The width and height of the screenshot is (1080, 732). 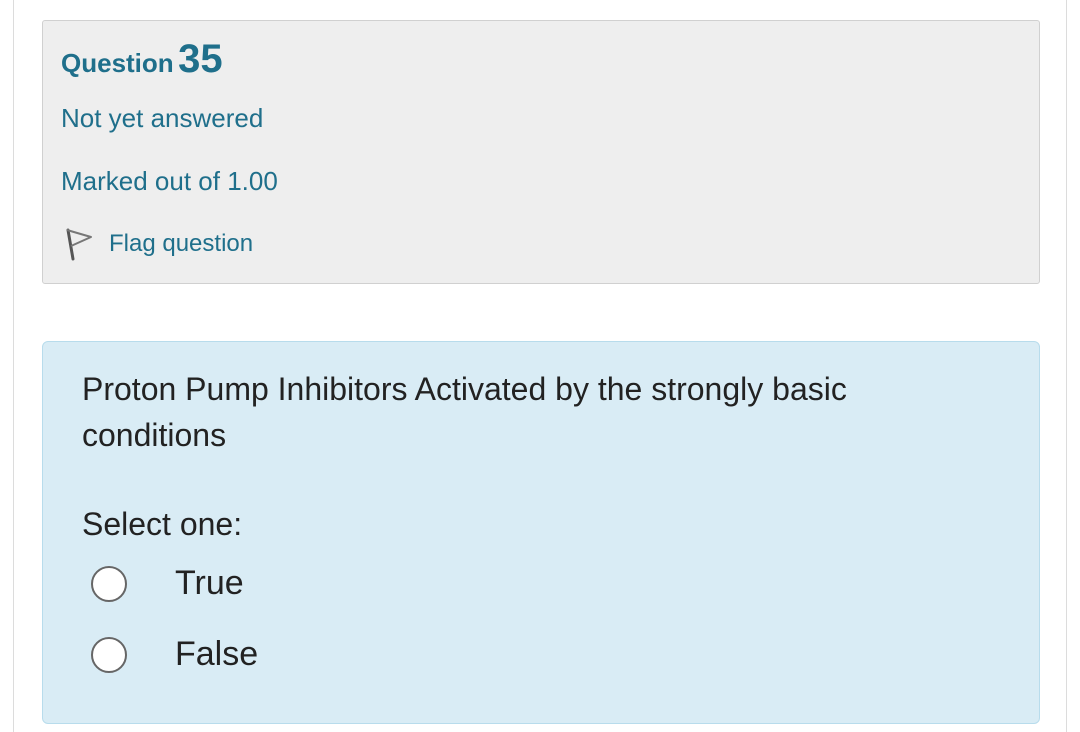 I want to click on flag-question-label: Flag question, so click(x=181, y=244).